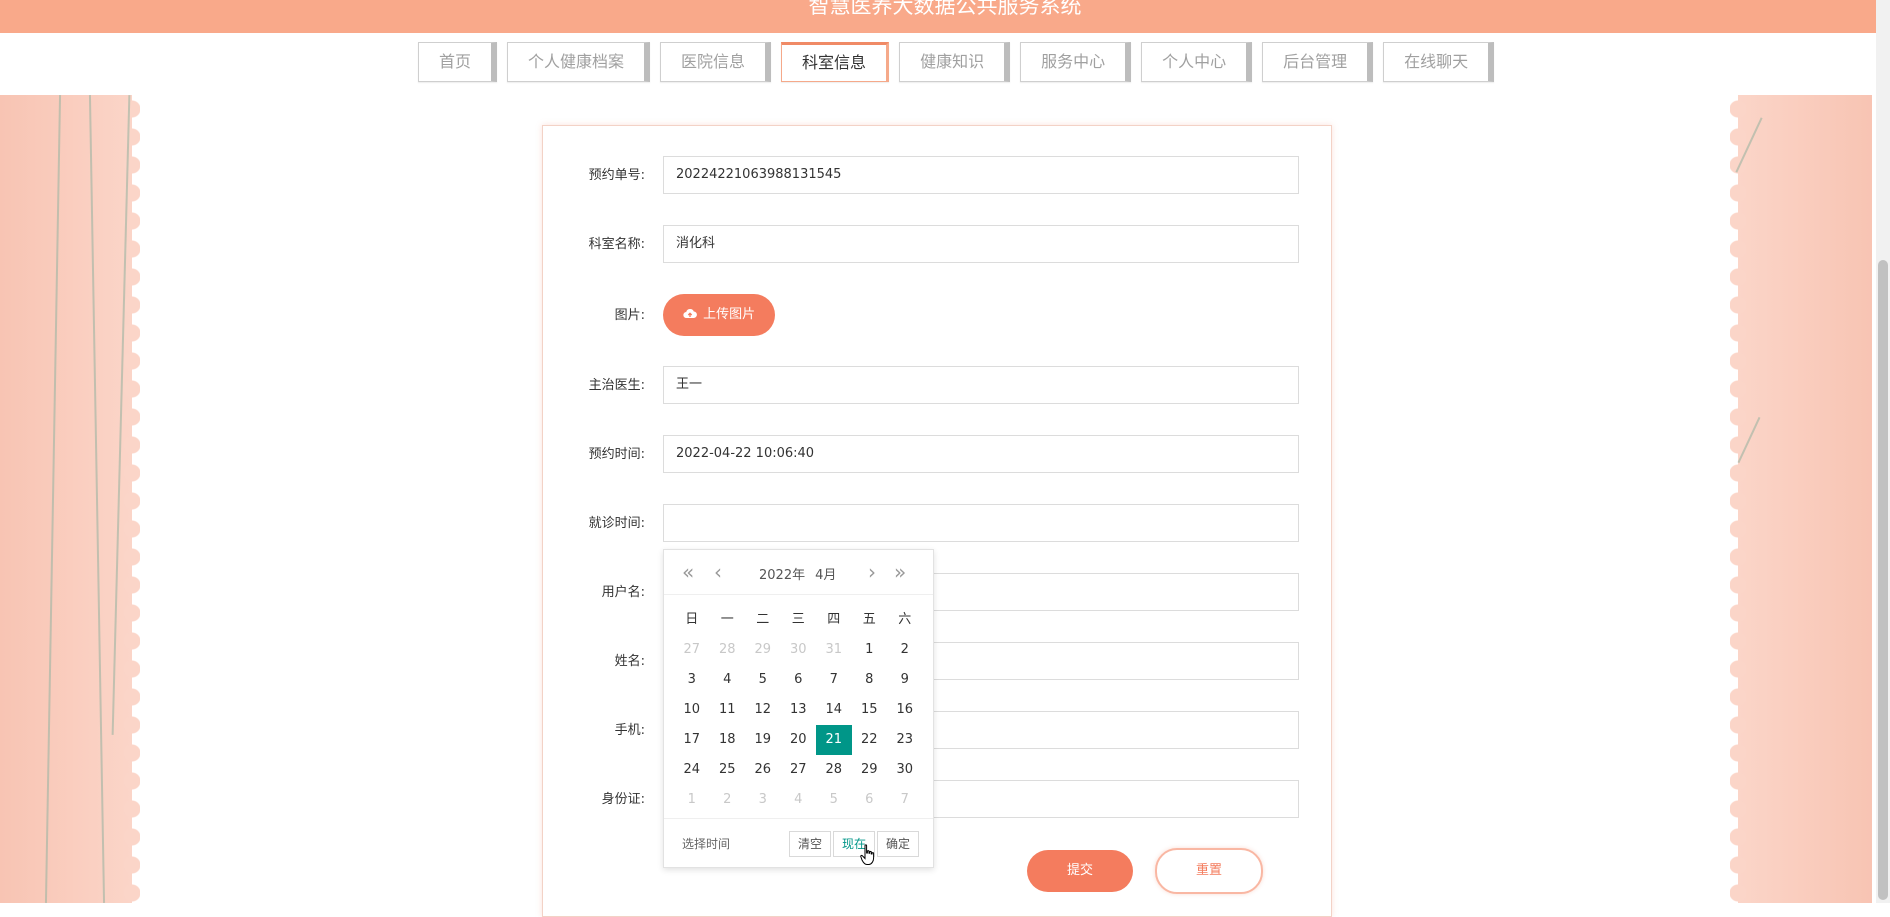 This screenshot has height=917, width=1890. I want to click on date-picker-year: 2022年, so click(782, 575).